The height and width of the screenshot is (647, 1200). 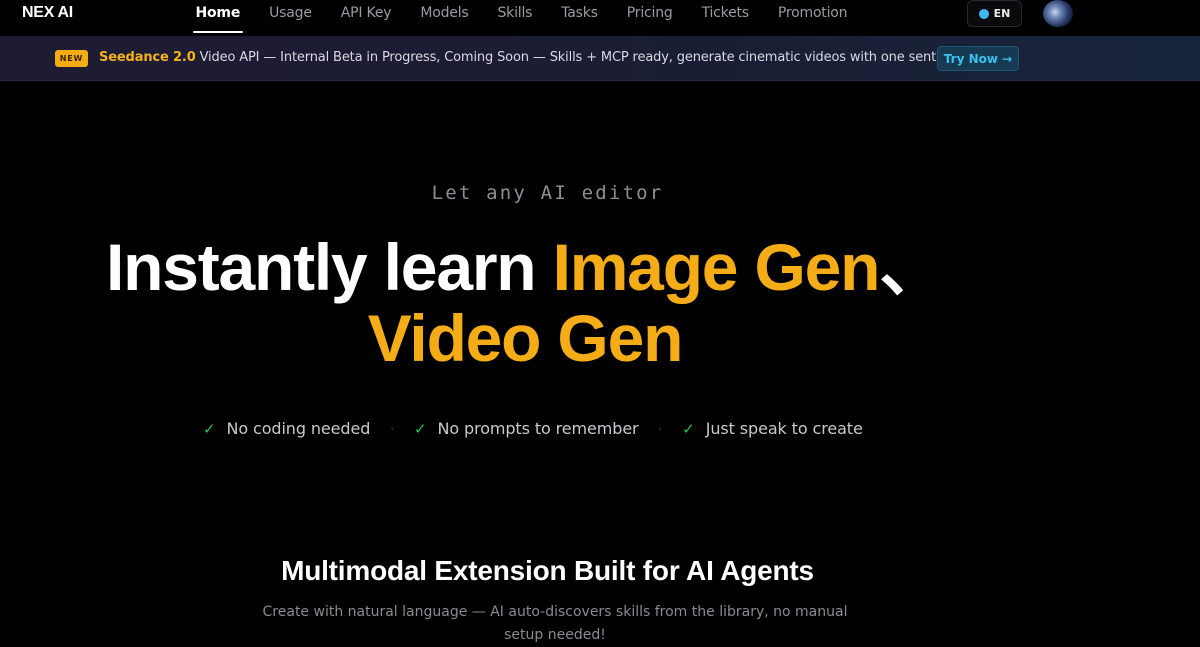 What do you see at coordinates (547, 570) in the screenshot?
I see `section-title: Multimodal Extension Built for AI Agents` at bounding box center [547, 570].